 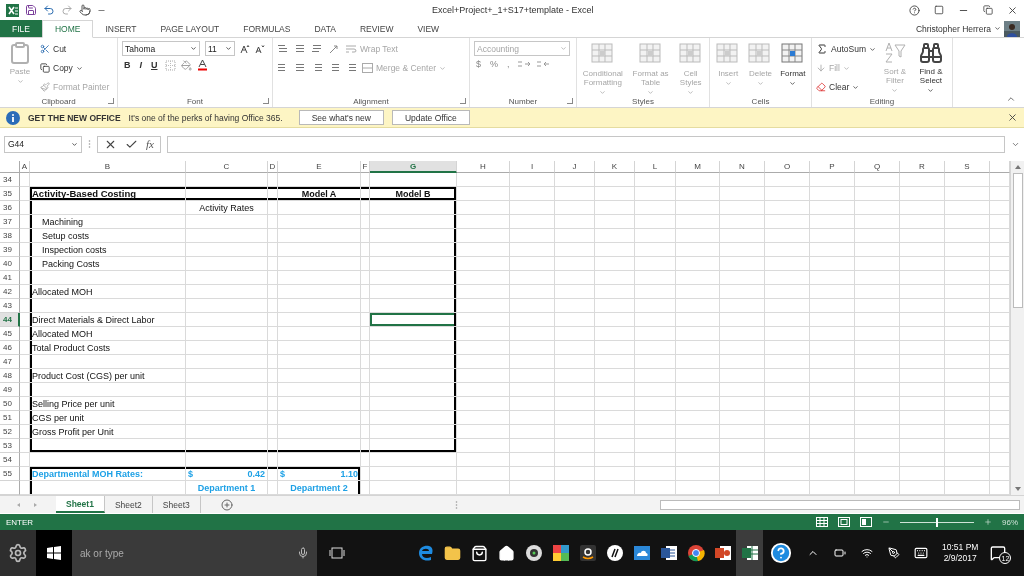 I want to click on insert-function-button: fx, so click(x=150, y=144).